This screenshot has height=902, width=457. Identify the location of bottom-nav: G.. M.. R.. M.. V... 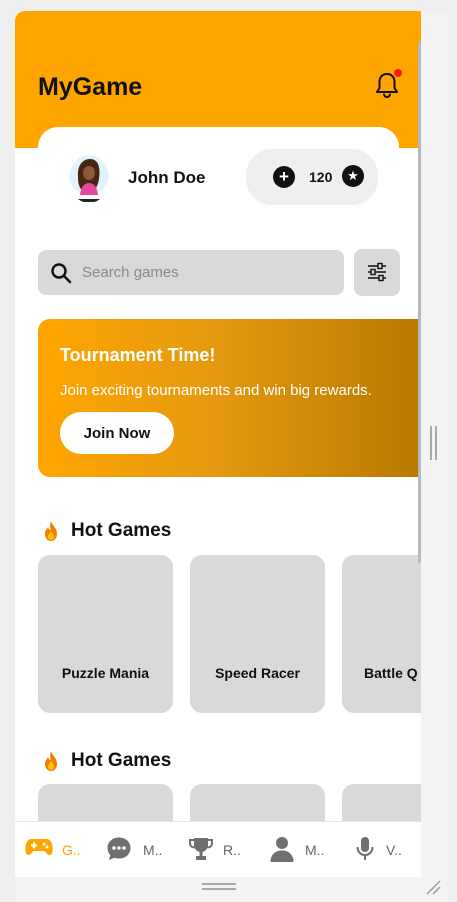
(218, 849).